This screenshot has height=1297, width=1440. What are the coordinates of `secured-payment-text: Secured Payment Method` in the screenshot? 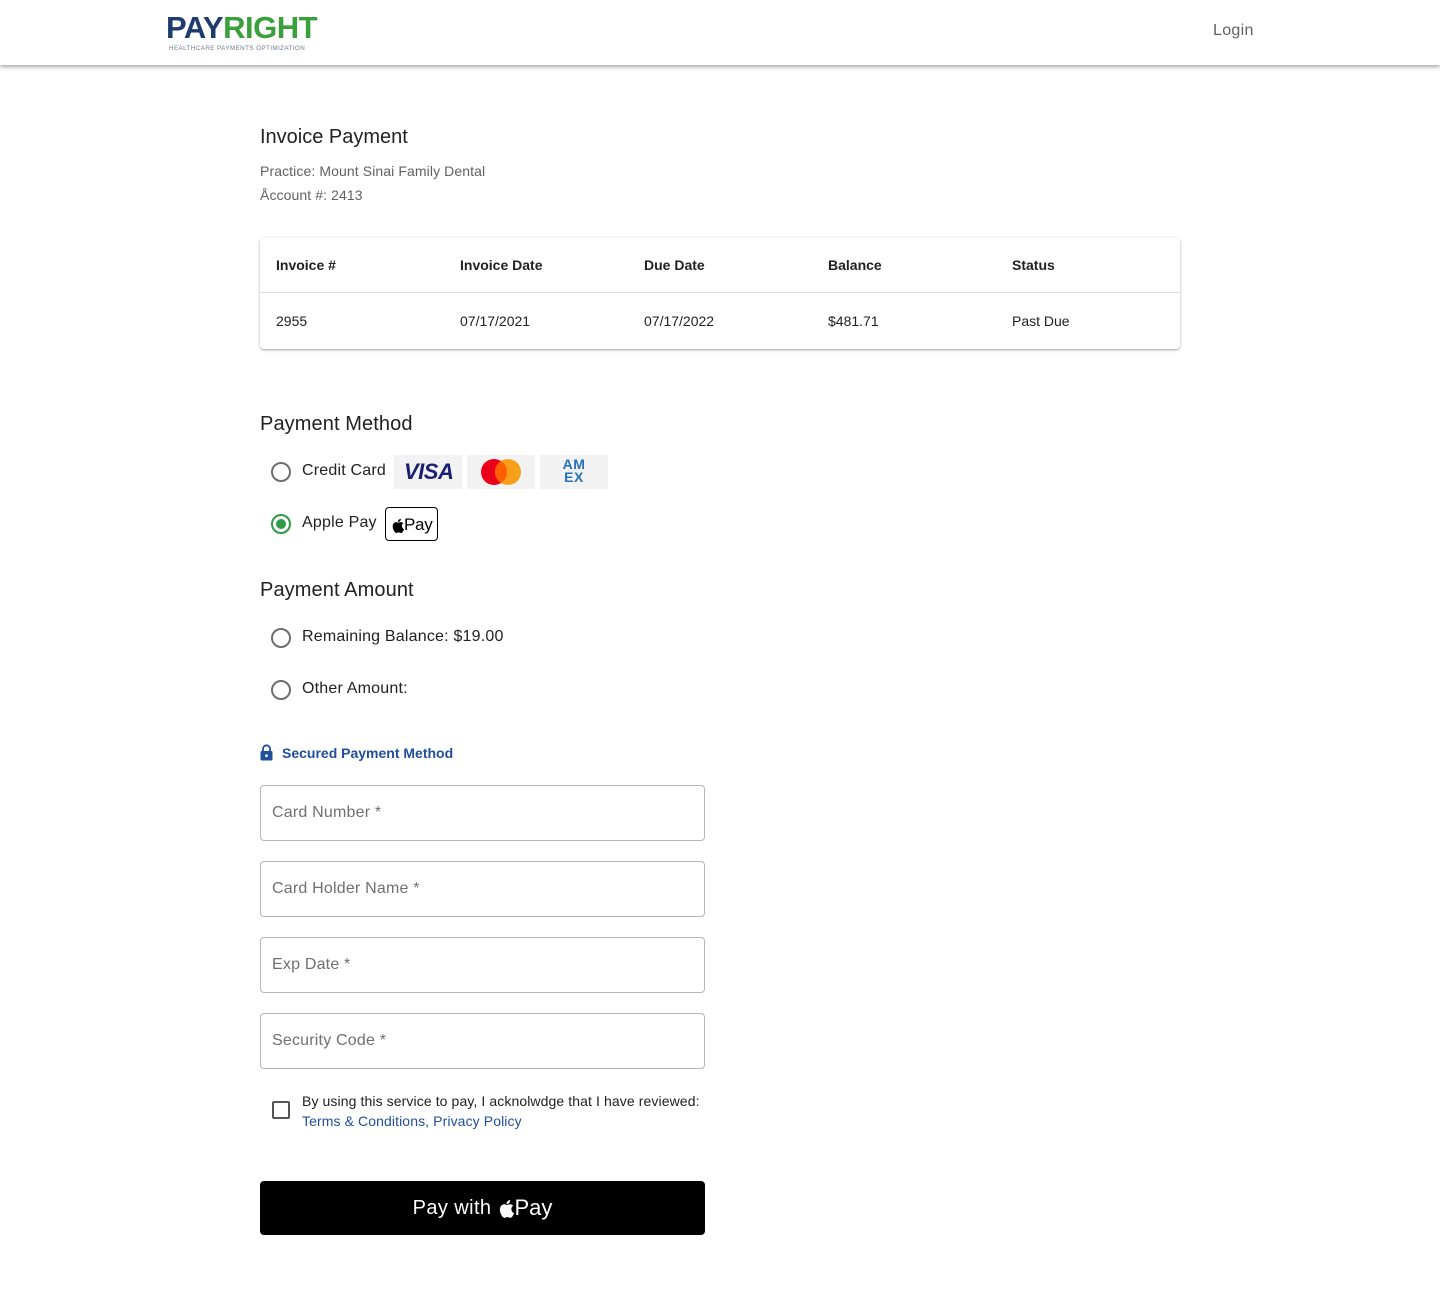 It's located at (368, 752).